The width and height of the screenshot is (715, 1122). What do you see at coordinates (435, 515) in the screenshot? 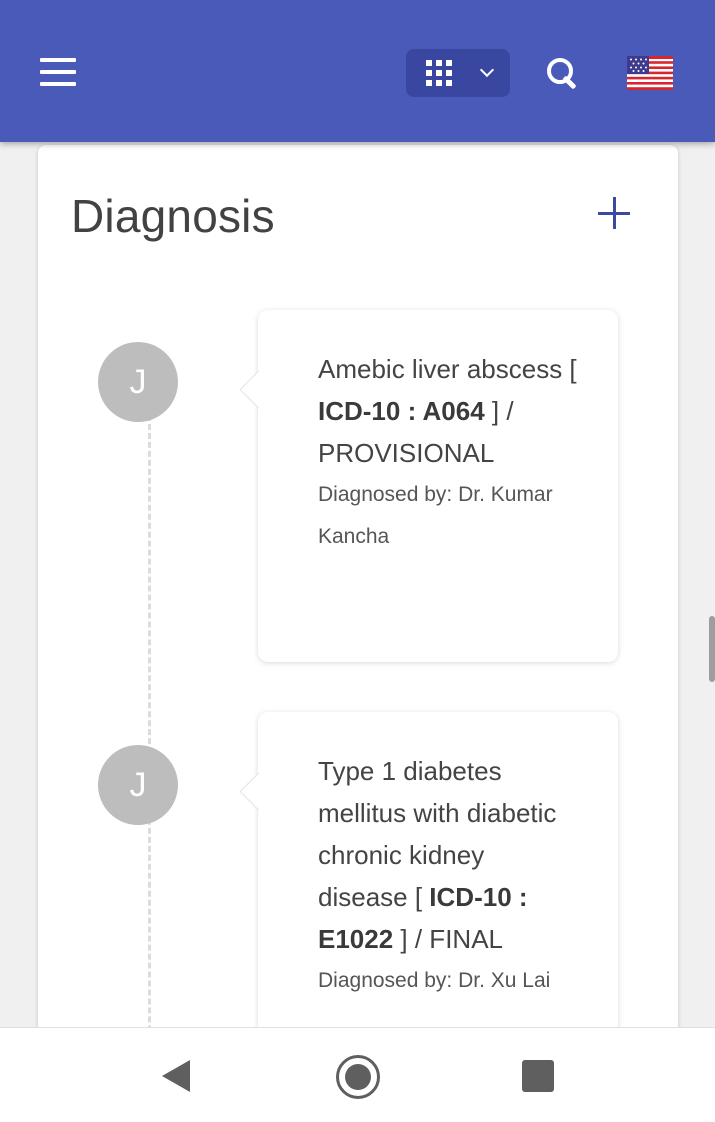
I see `diagnosed-by: Diagnosed by: Dr. Kumar Kancha` at bounding box center [435, 515].